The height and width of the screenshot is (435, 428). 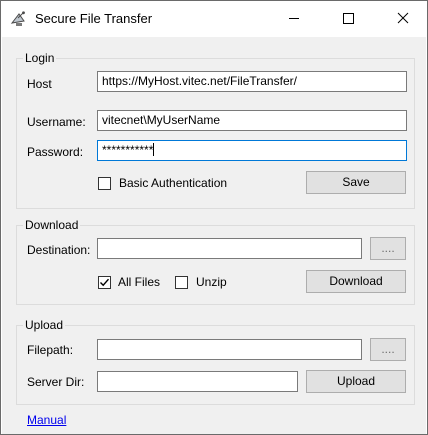 What do you see at coordinates (181, 282) in the screenshot?
I see `unzip-checkbox` at bounding box center [181, 282].